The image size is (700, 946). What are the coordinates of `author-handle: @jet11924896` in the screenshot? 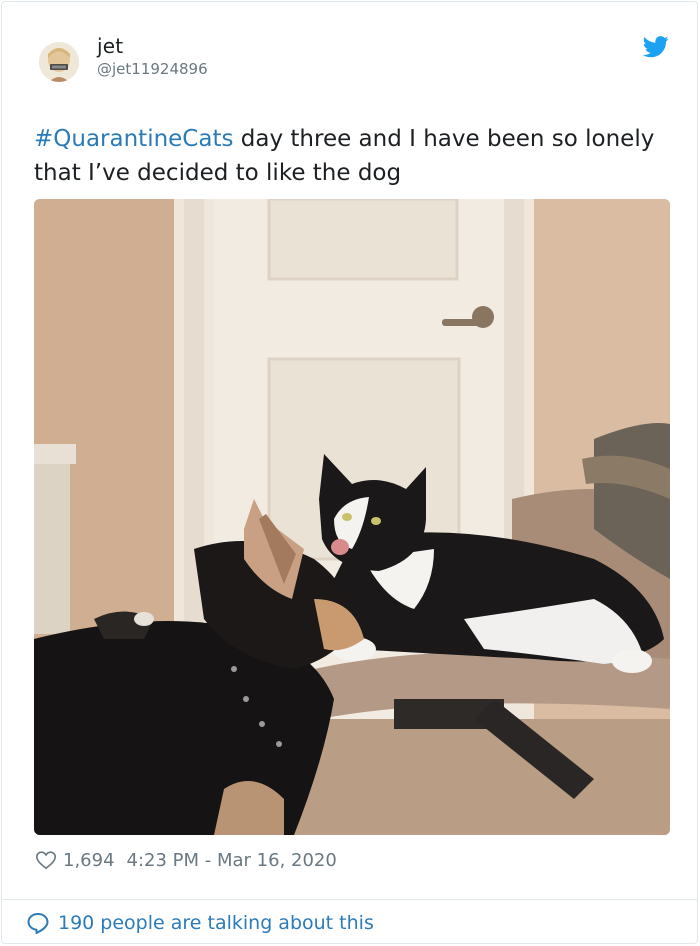 It's located at (152, 69).